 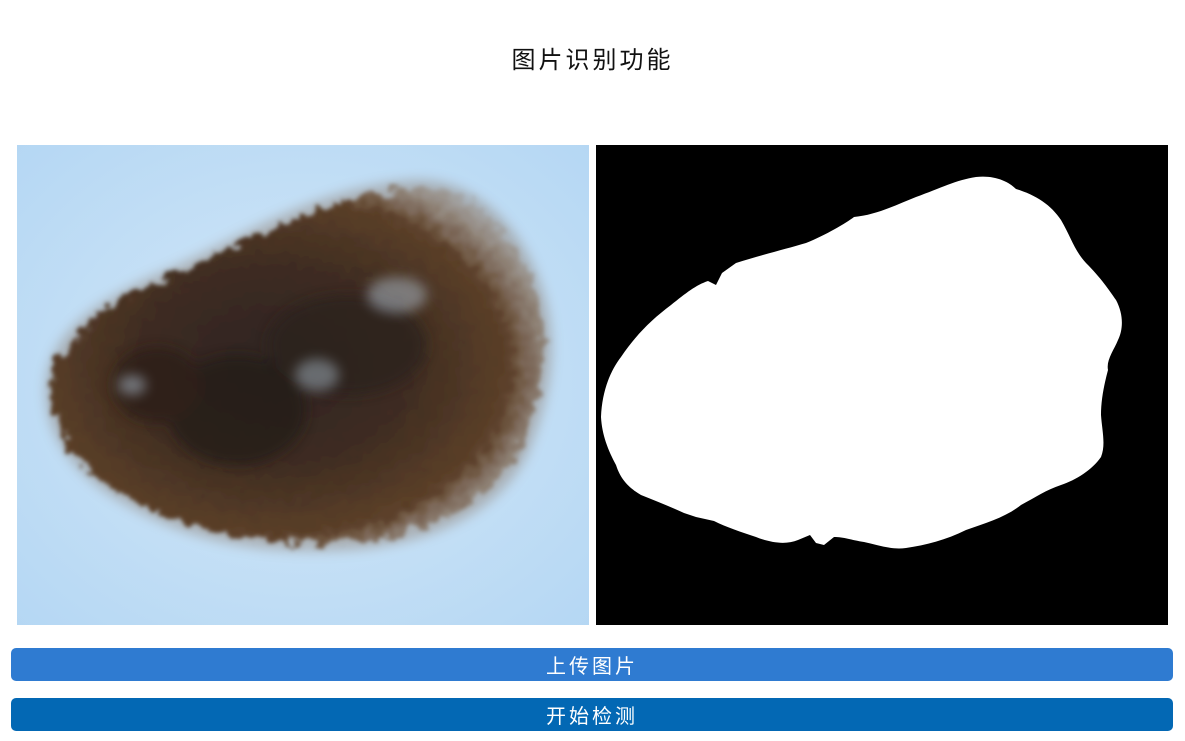 What do you see at coordinates (592, 714) in the screenshot?
I see `start-detection-button: 开始检测` at bounding box center [592, 714].